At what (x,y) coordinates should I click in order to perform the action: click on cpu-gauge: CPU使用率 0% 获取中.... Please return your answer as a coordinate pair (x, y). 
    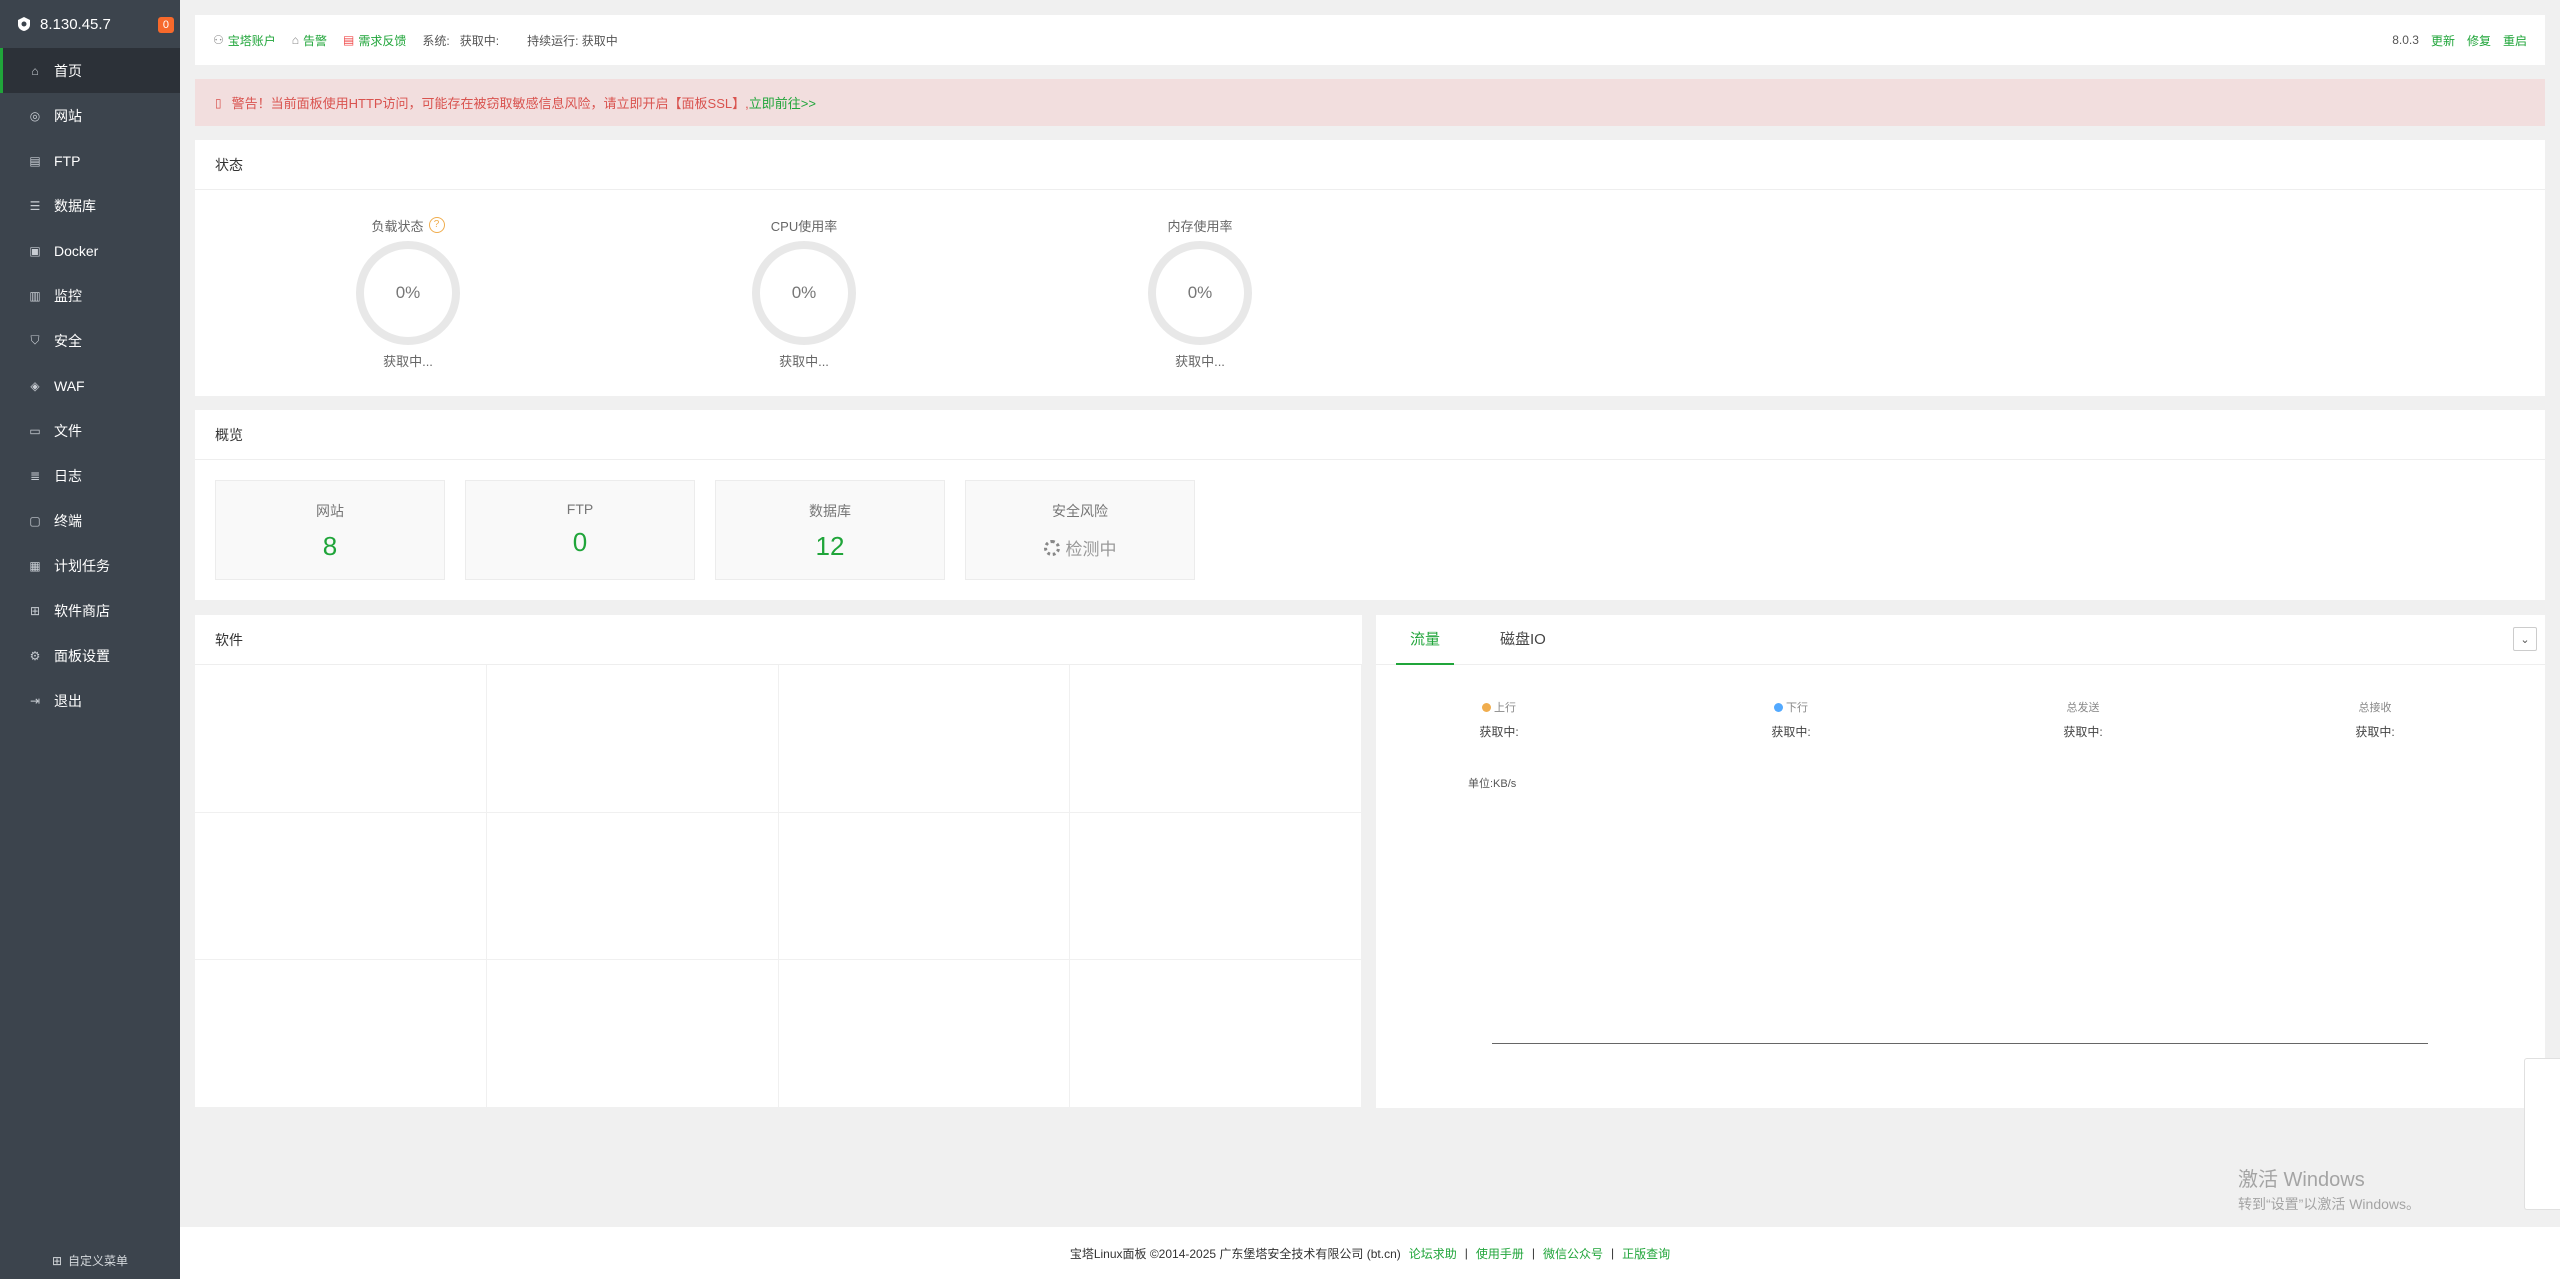
    Looking at the image, I should click on (804, 292).